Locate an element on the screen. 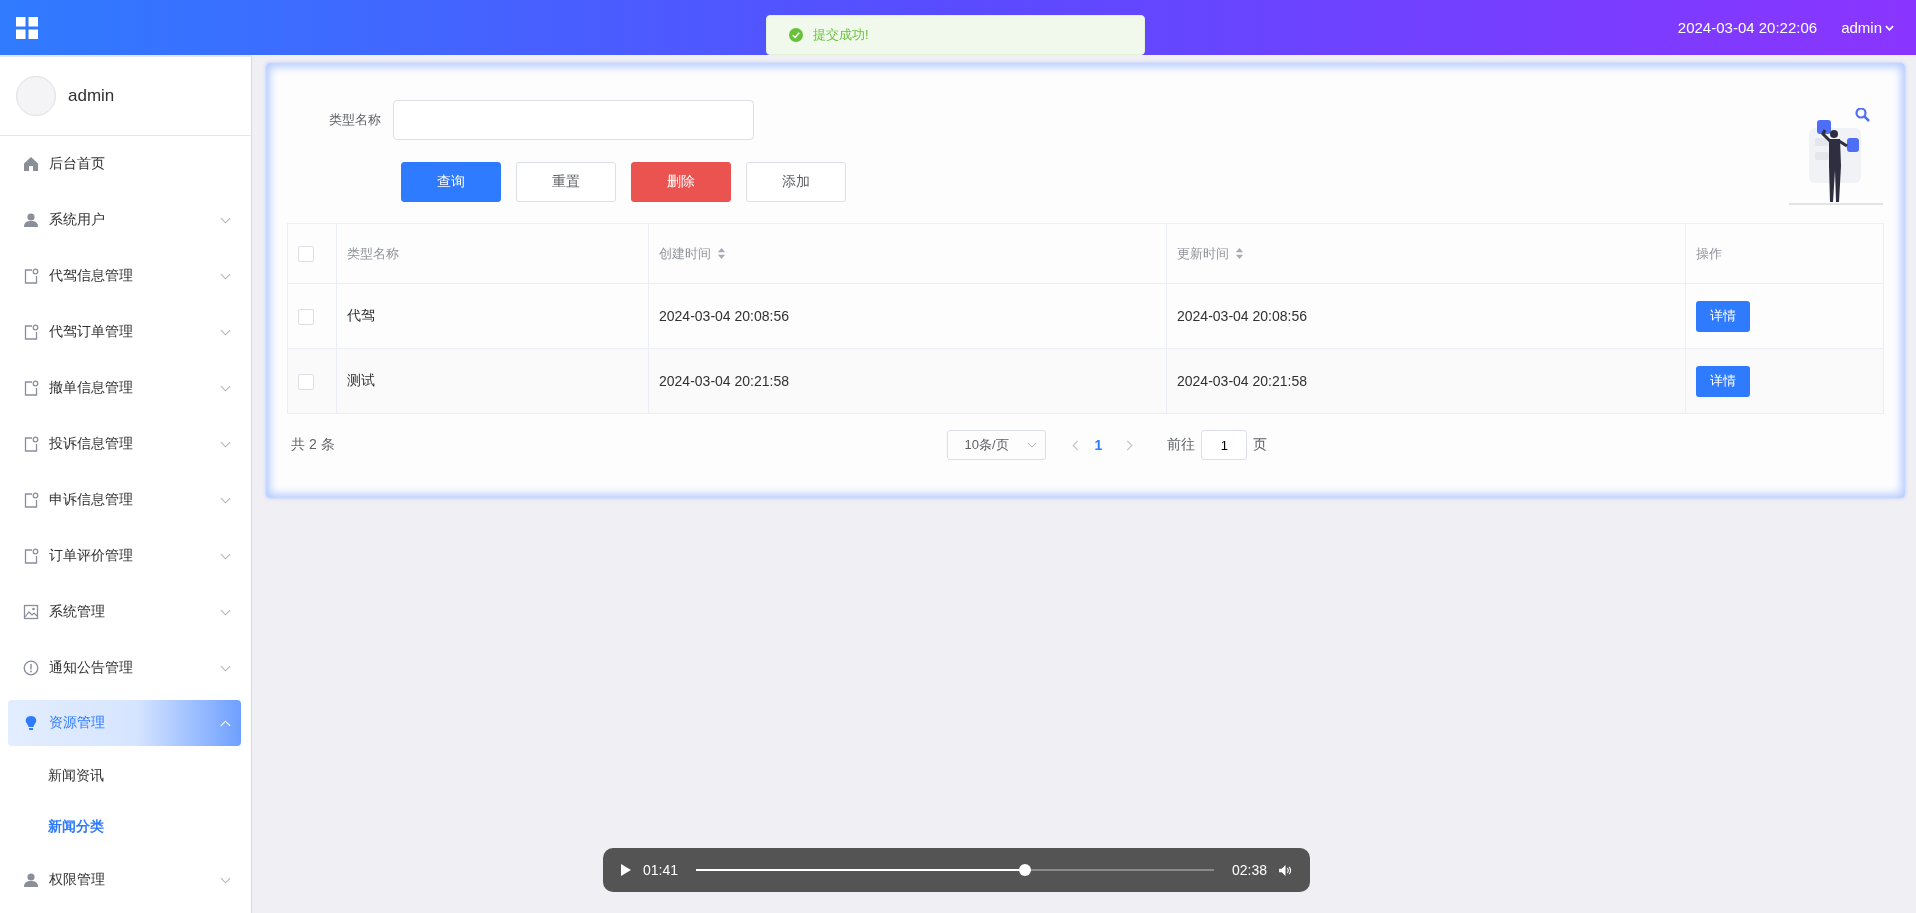 The height and width of the screenshot is (913, 1916). goto-page-input: 1 is located at coordinates (1224, 445).